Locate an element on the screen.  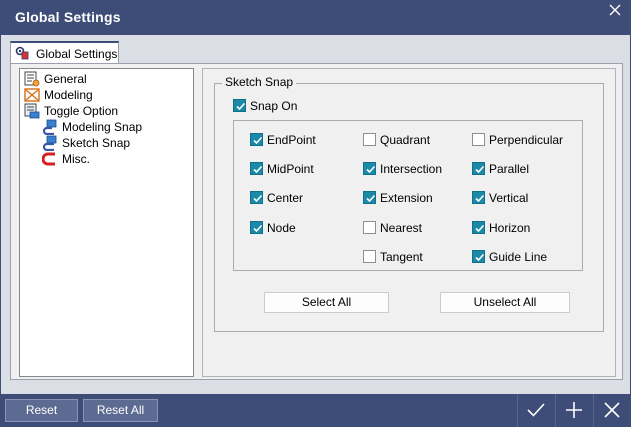
modeling-icon is located at coordinates (32, 95).